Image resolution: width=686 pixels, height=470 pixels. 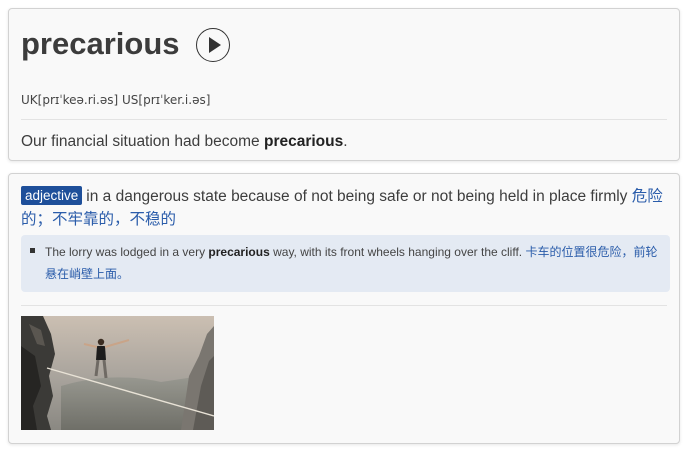 What do you see at coordinates (32, 250) in the screenshot?
I see `bullet-icon` at bounding box center [32, 250].